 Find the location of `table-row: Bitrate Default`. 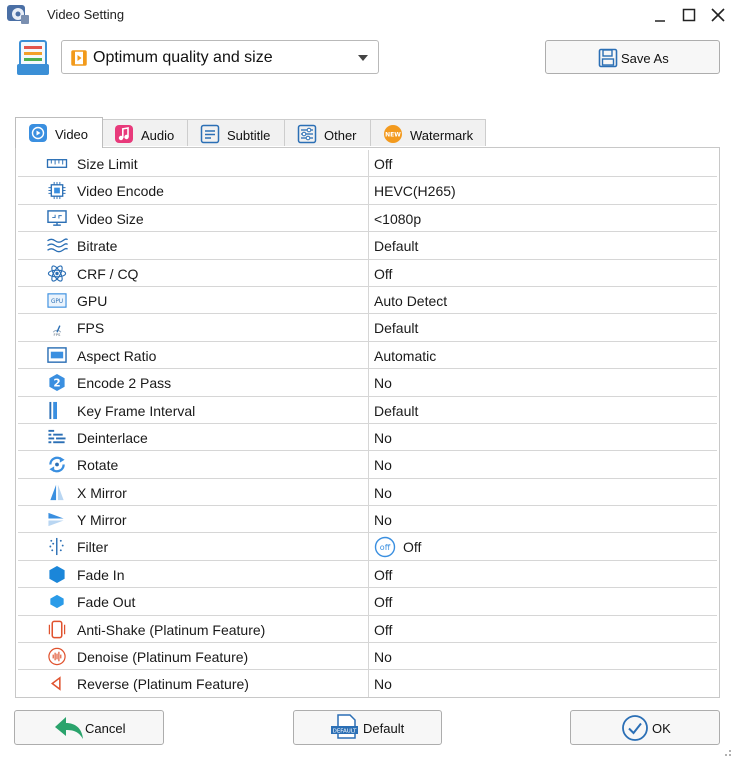

table-row: Bitrate Default is located at coordinates (367, 246).